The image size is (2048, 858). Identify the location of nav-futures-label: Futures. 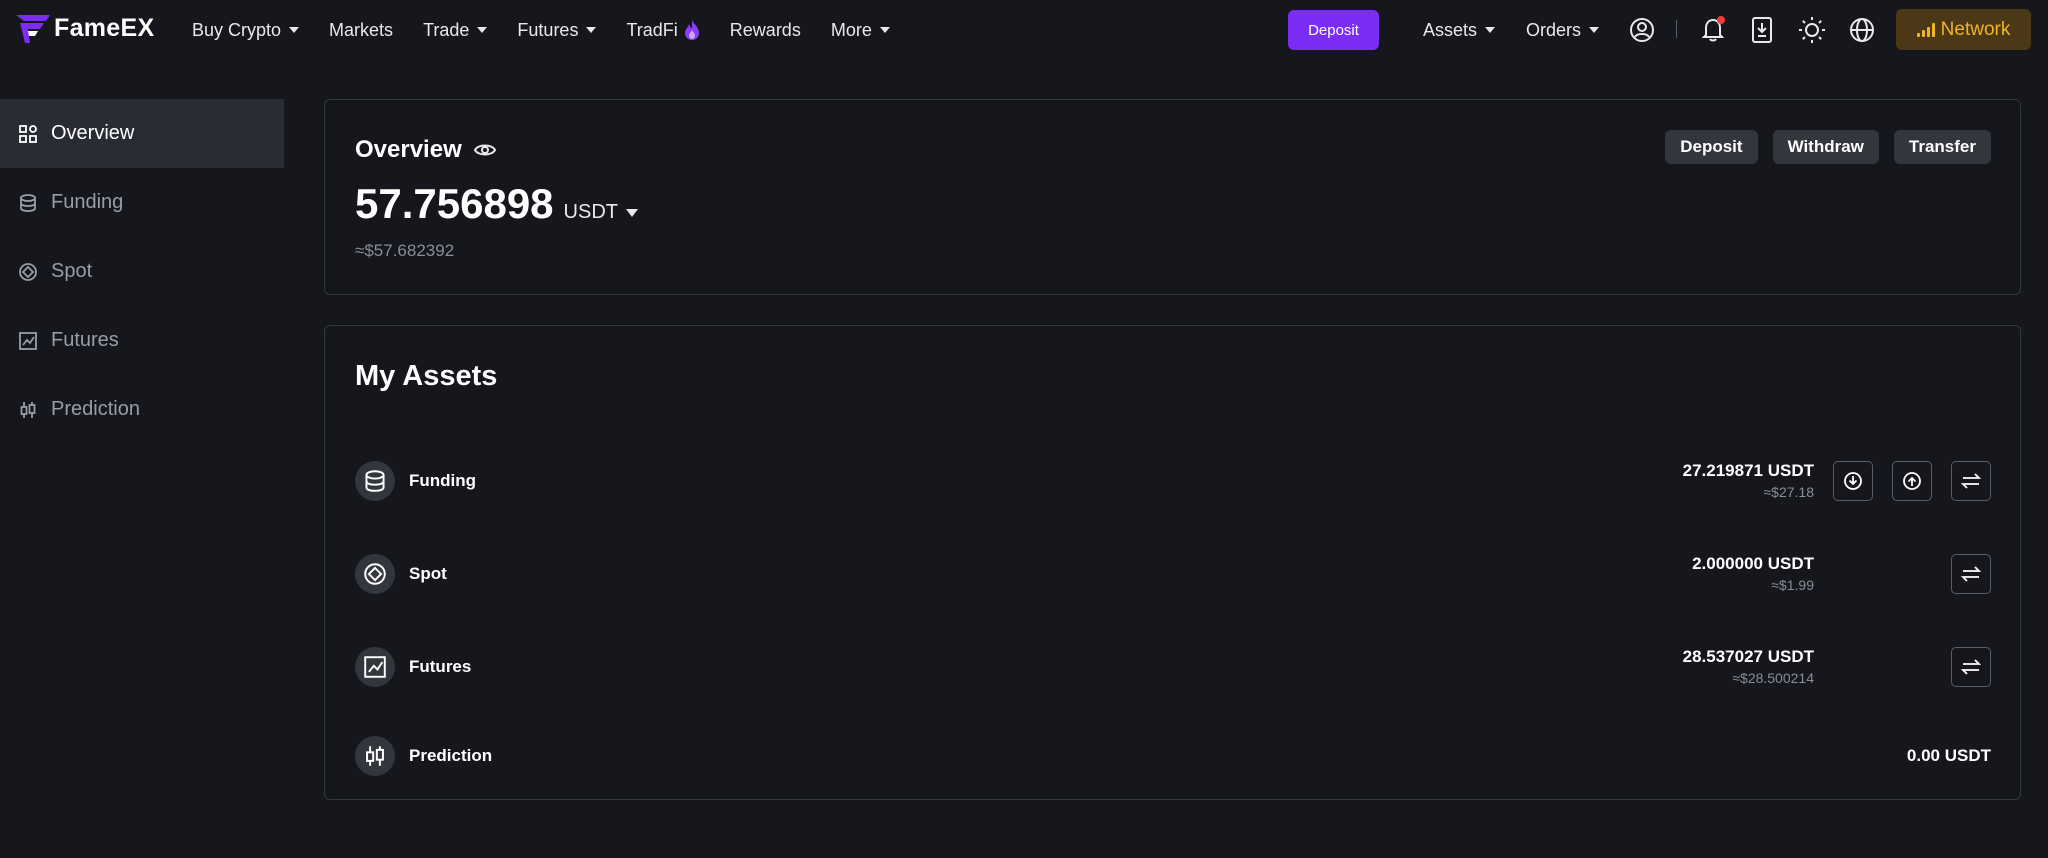
(548, 29).